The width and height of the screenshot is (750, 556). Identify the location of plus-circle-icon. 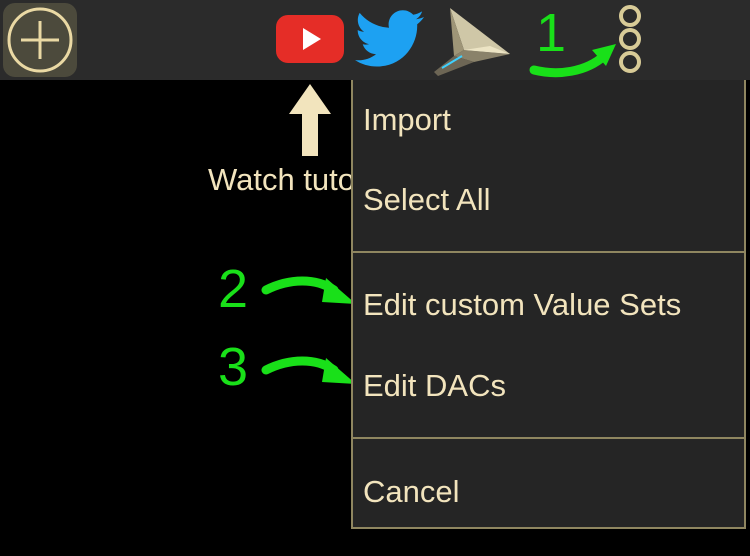
(40, 40).